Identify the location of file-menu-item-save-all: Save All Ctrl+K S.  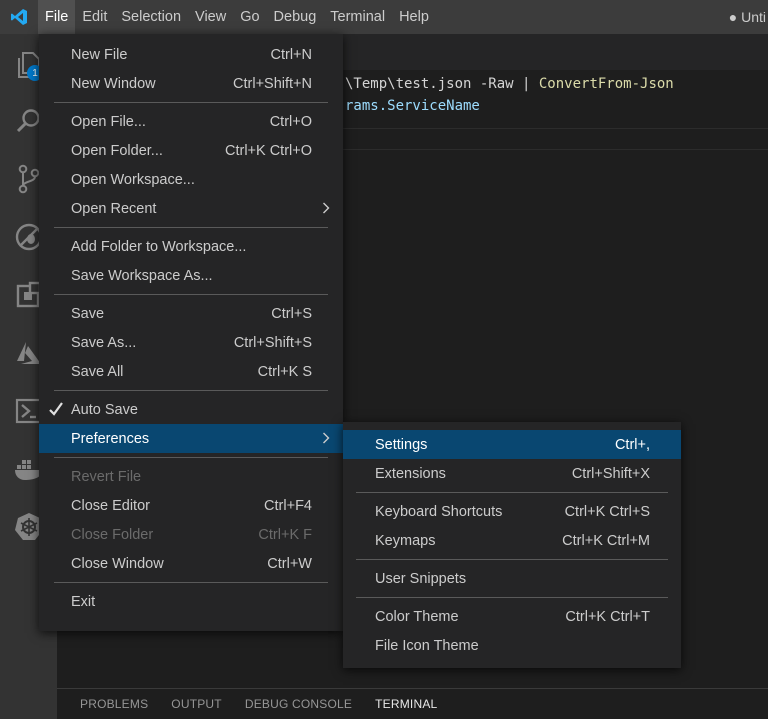
(191, 371).